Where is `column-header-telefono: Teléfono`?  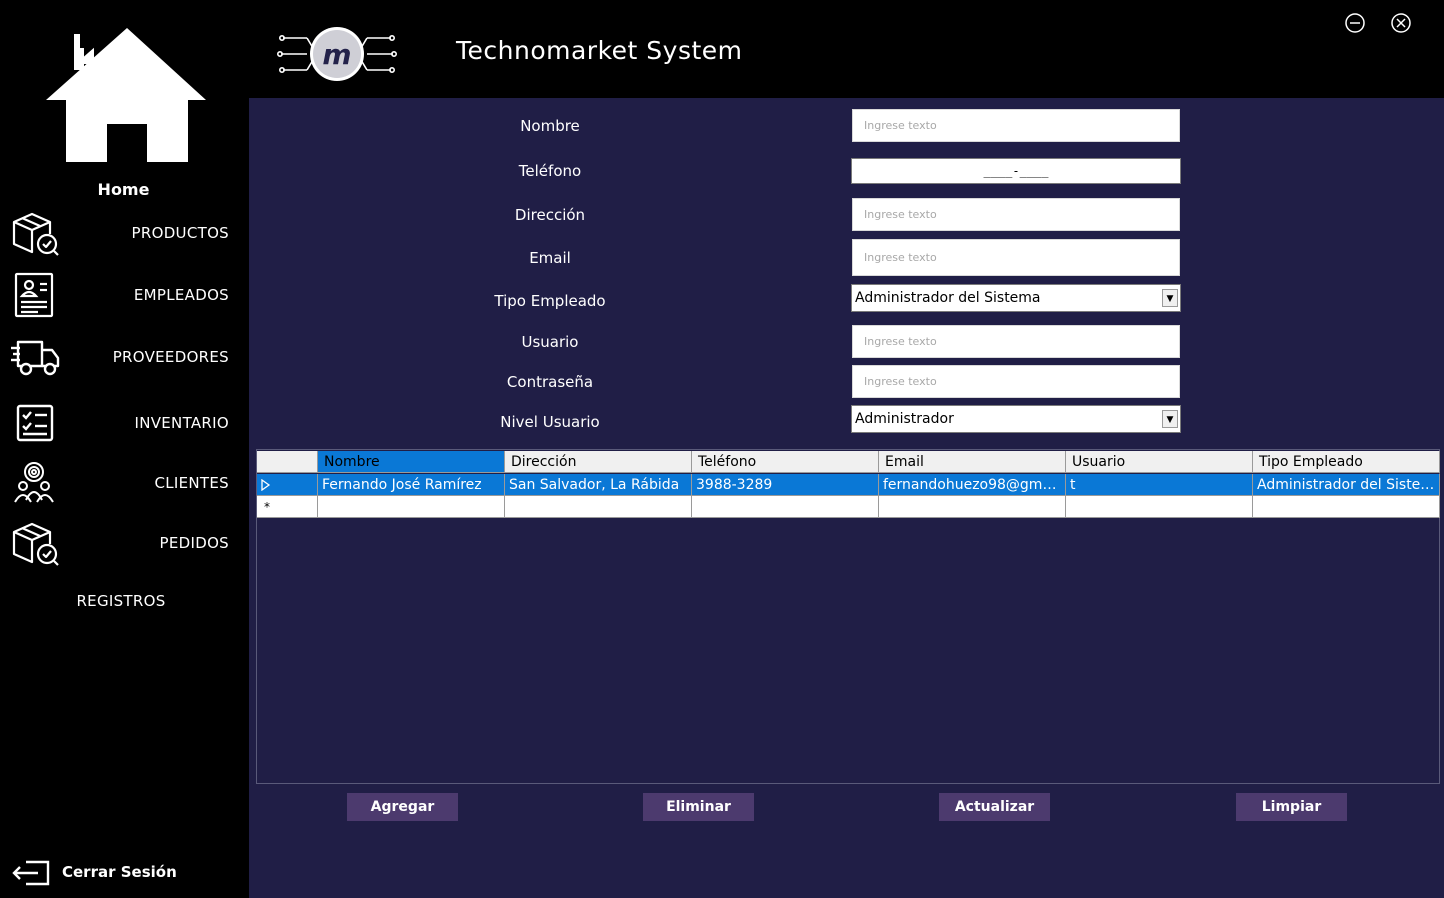
column-header-telefono: Teléfono is located at coordinates (785, 462).